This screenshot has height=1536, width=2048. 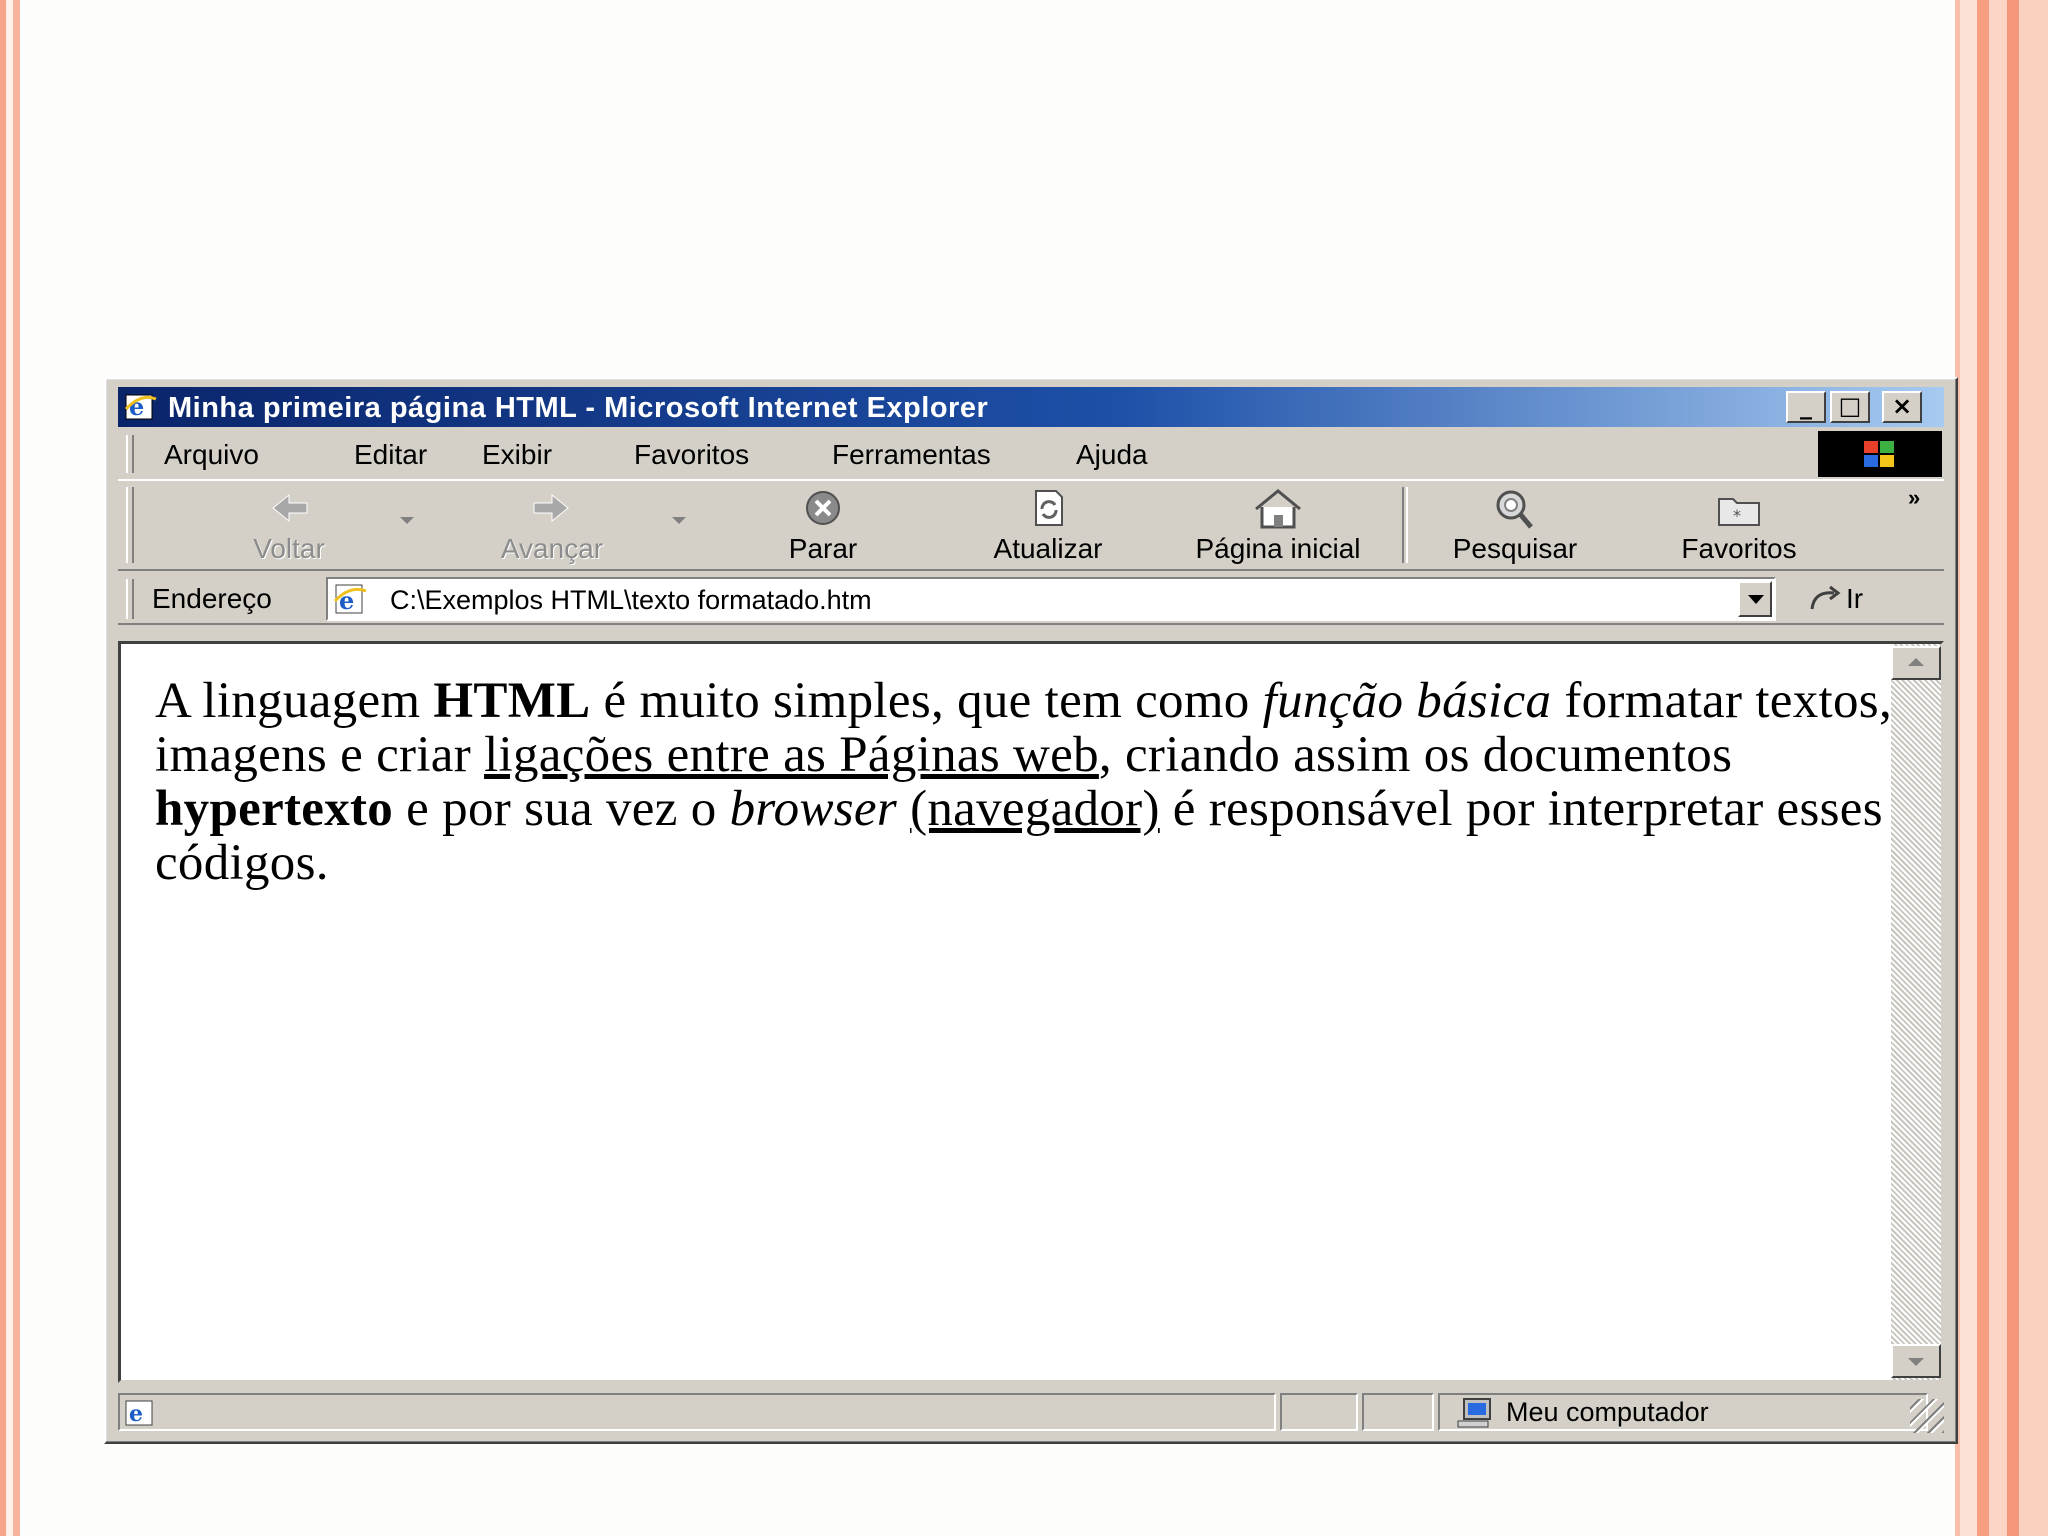 What do you see at coordinates (1048, 548) in the screenshot?
I see `refresh-label: Atualizar` at bounding box center [1048, 548].